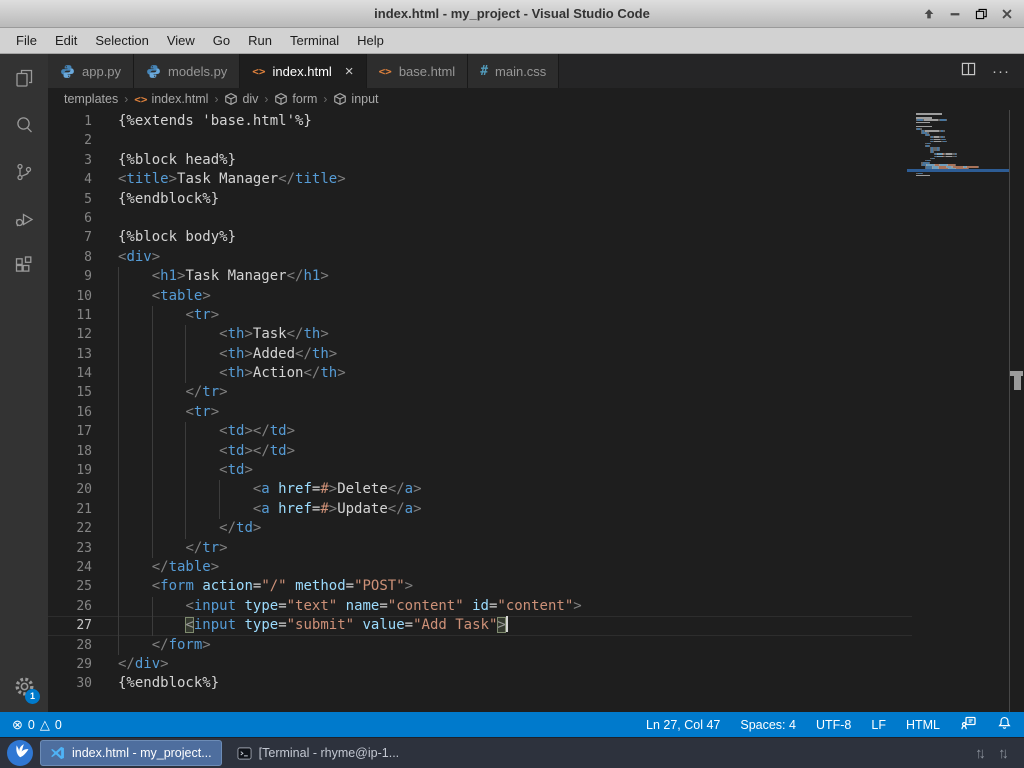 The height and width of the screenshot is (768, 1024). What do you see at coordinates (181, 40) in the screenshot?
I see `menu-view: View` at bounding box center [181, 40].